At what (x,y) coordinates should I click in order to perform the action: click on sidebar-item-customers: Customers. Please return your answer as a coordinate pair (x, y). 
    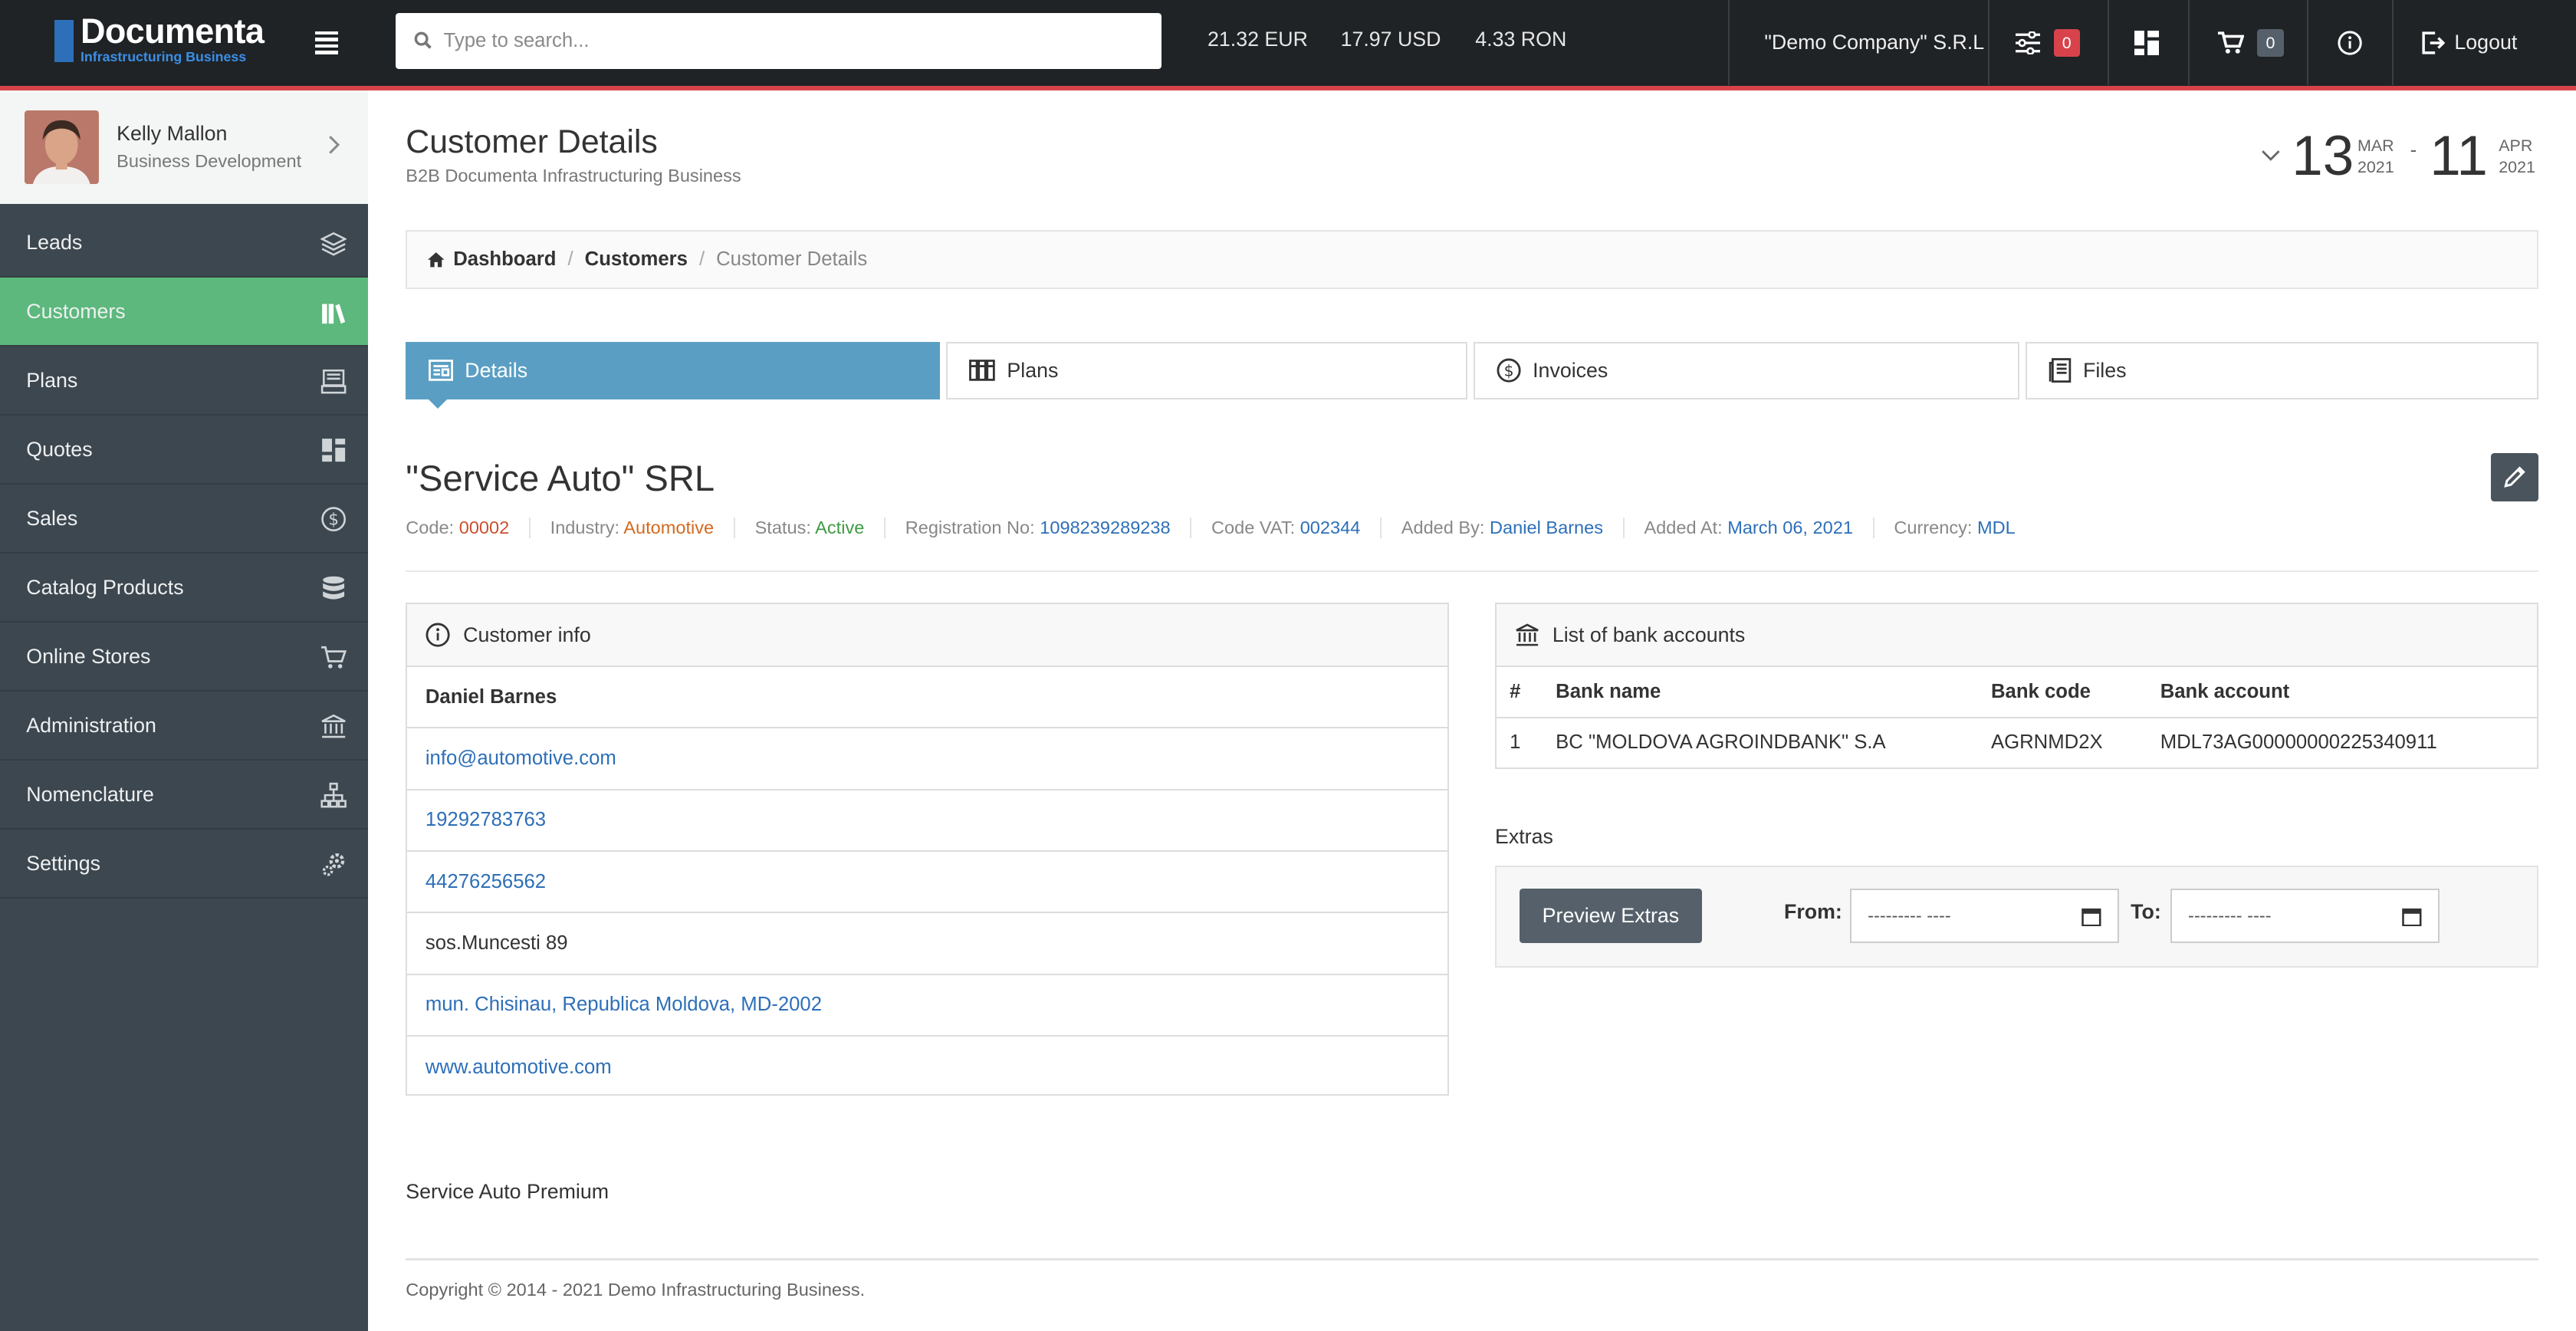
    Looking at the image, I should click on (184, 312).